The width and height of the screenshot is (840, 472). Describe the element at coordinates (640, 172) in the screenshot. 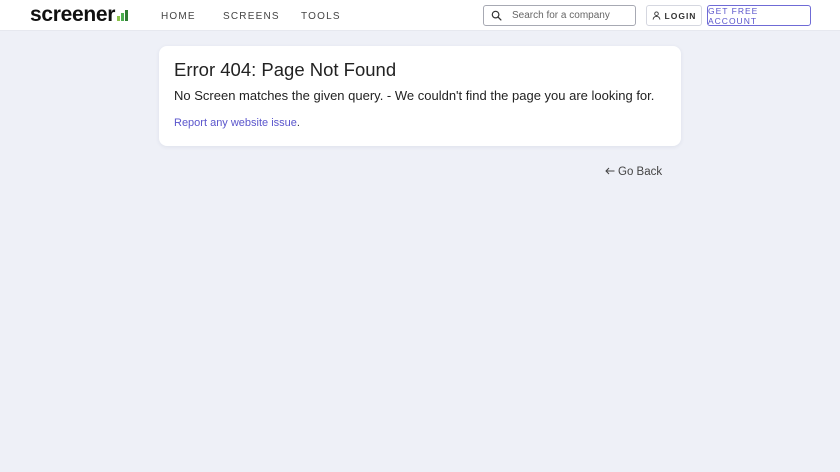

I see `go-back-label: Go Back` at that location.